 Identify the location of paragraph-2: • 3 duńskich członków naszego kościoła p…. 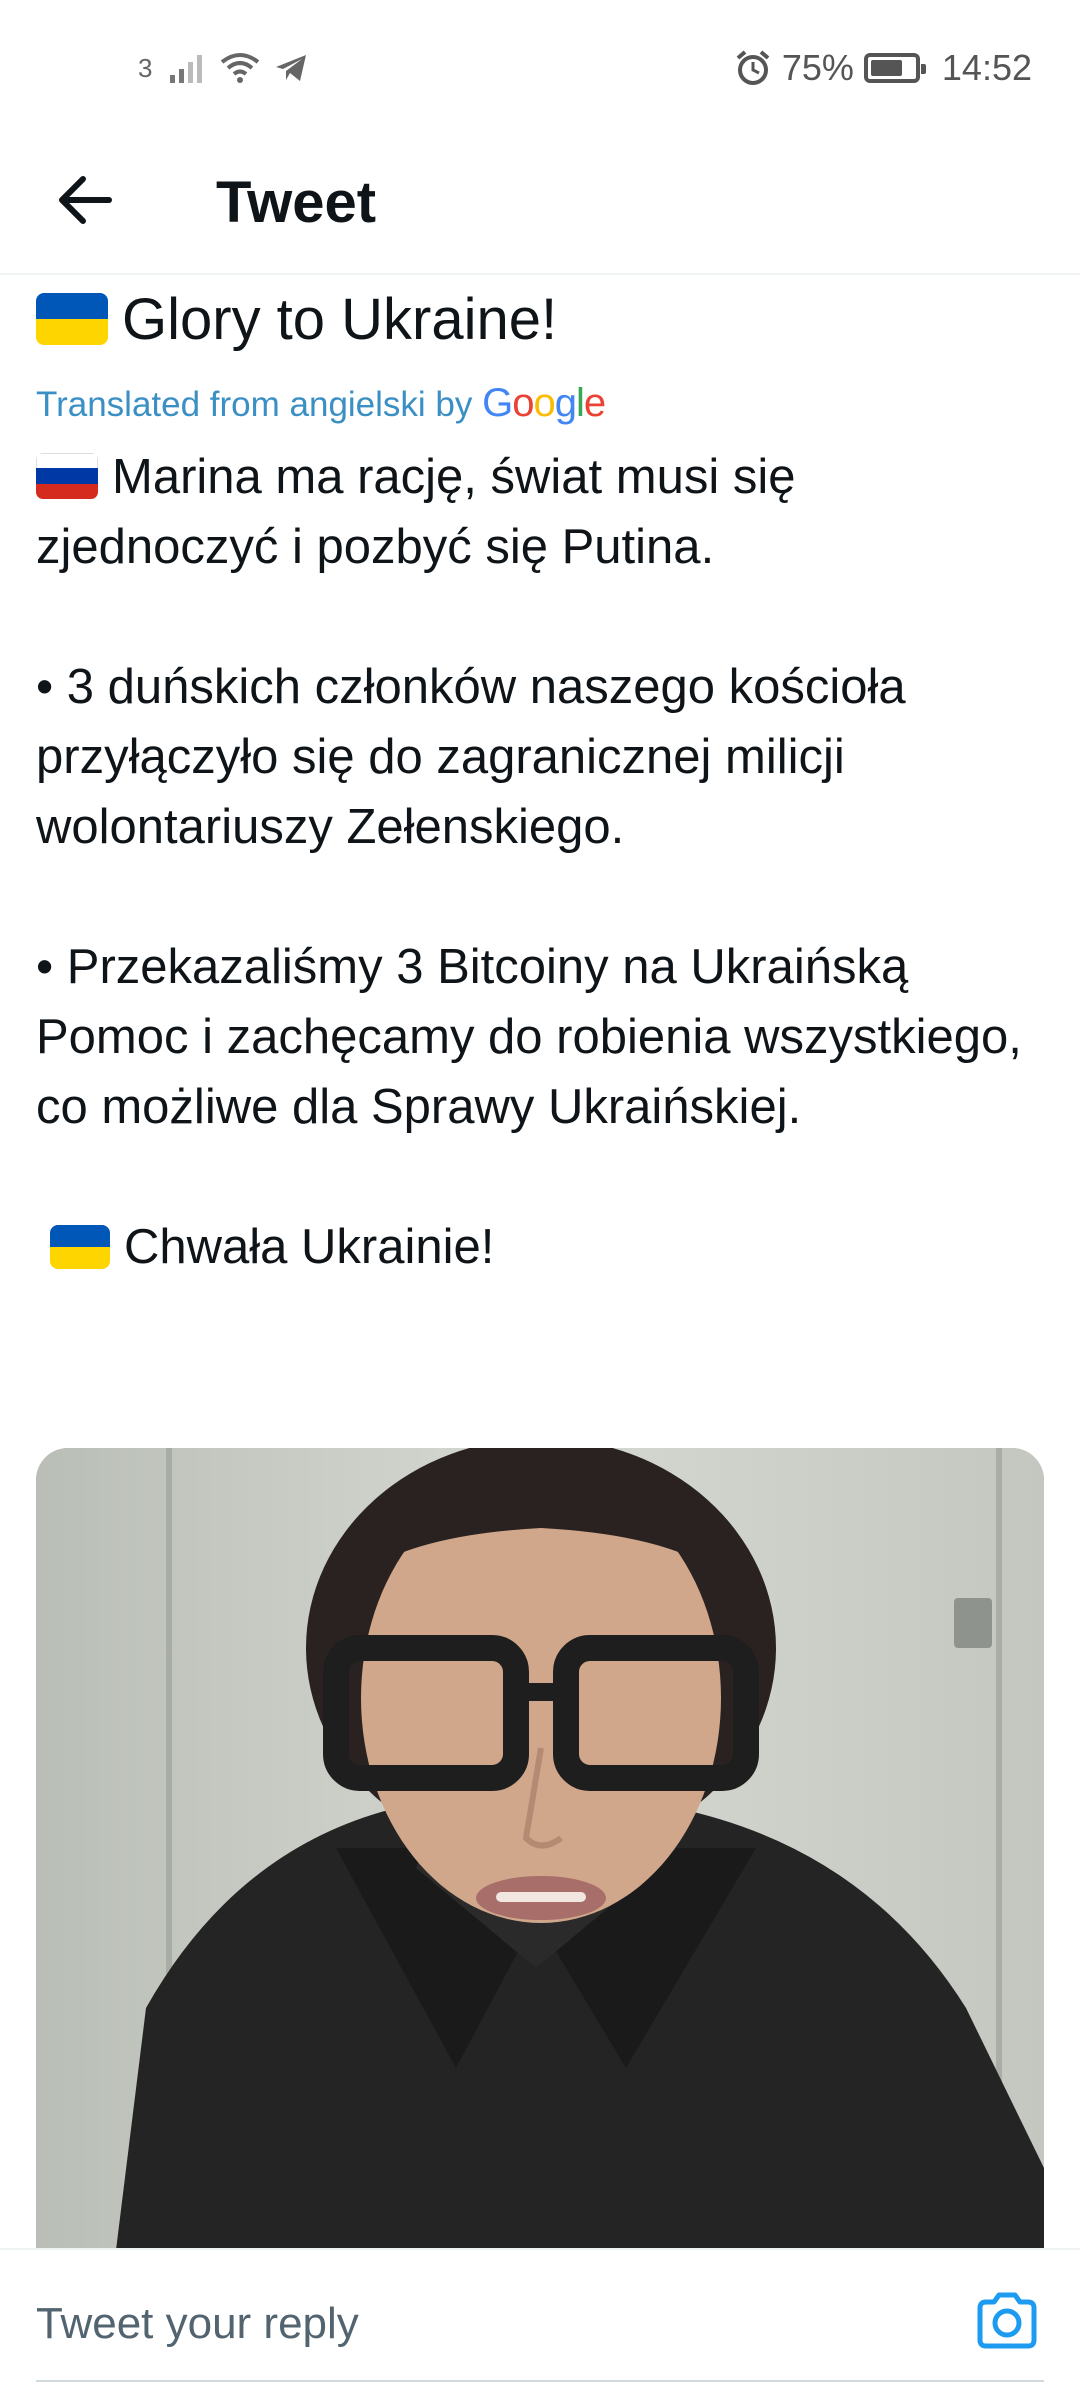
(471, 757).